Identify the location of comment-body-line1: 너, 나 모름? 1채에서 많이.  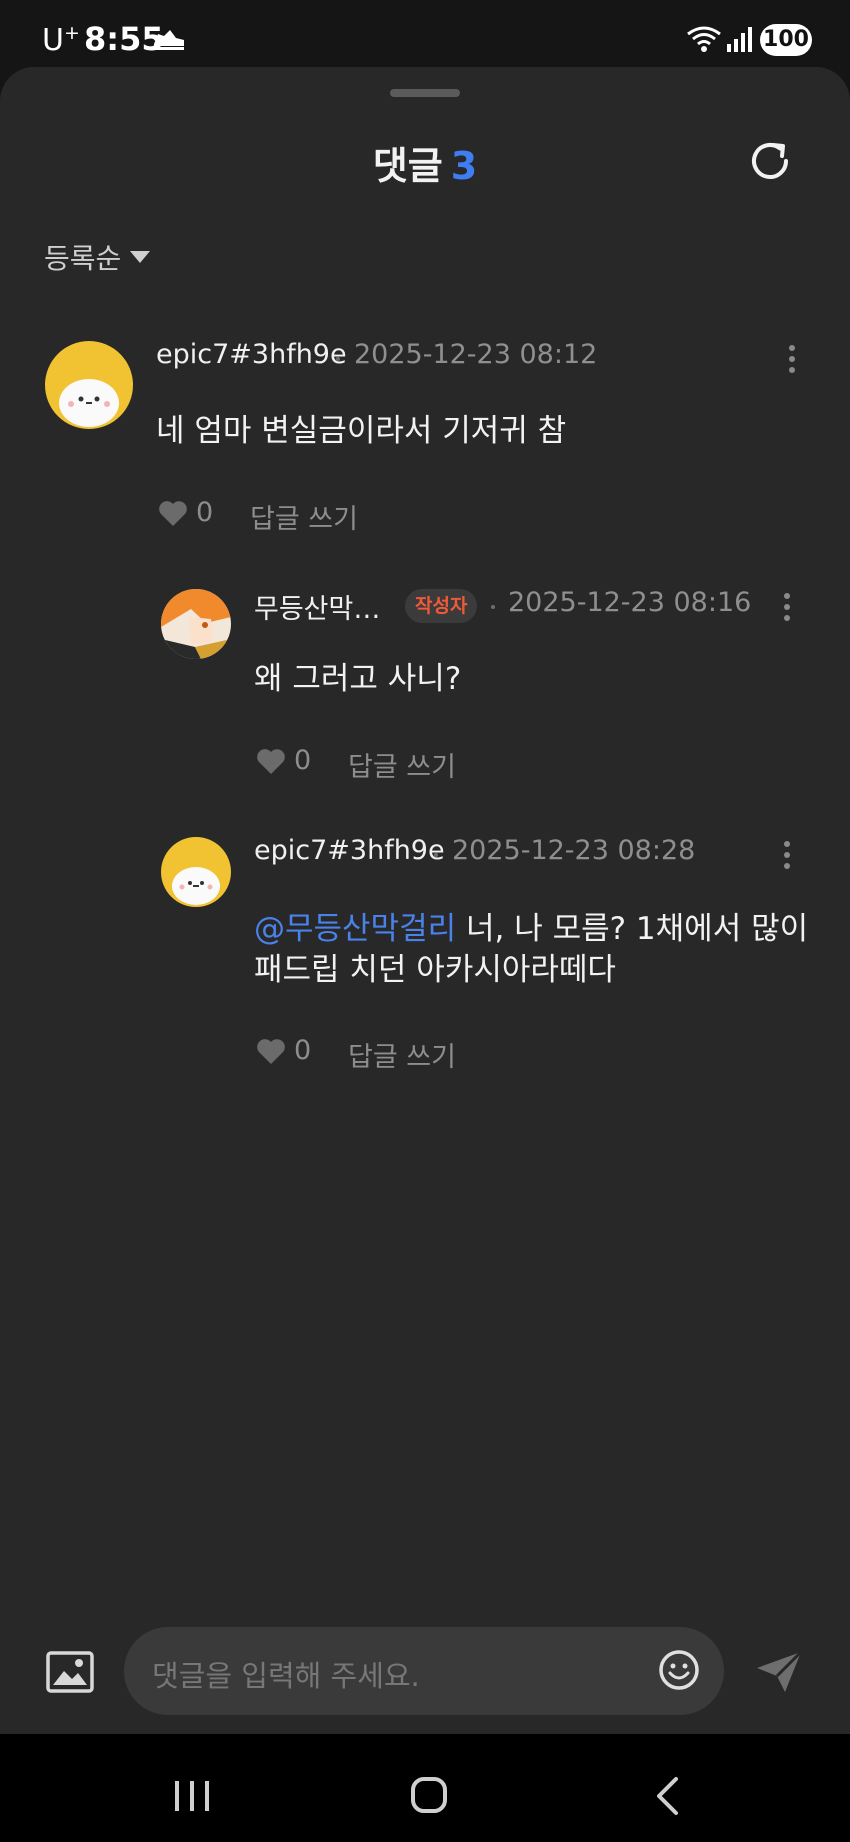
(632, 929).